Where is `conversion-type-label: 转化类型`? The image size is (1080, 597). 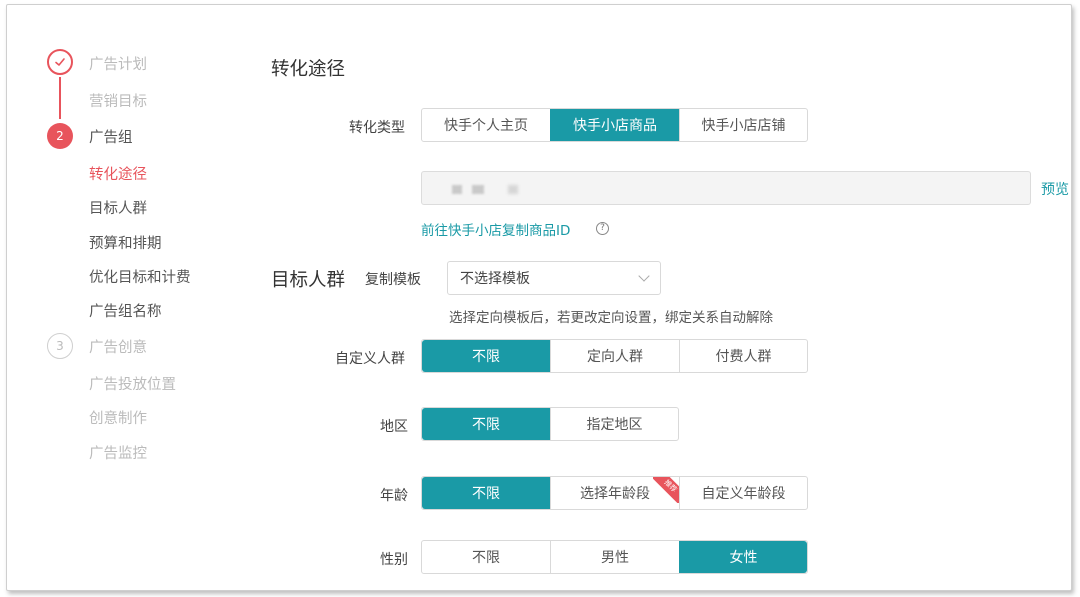 conversion-type-label: 转化类型 is located at coordinates (377, 128).